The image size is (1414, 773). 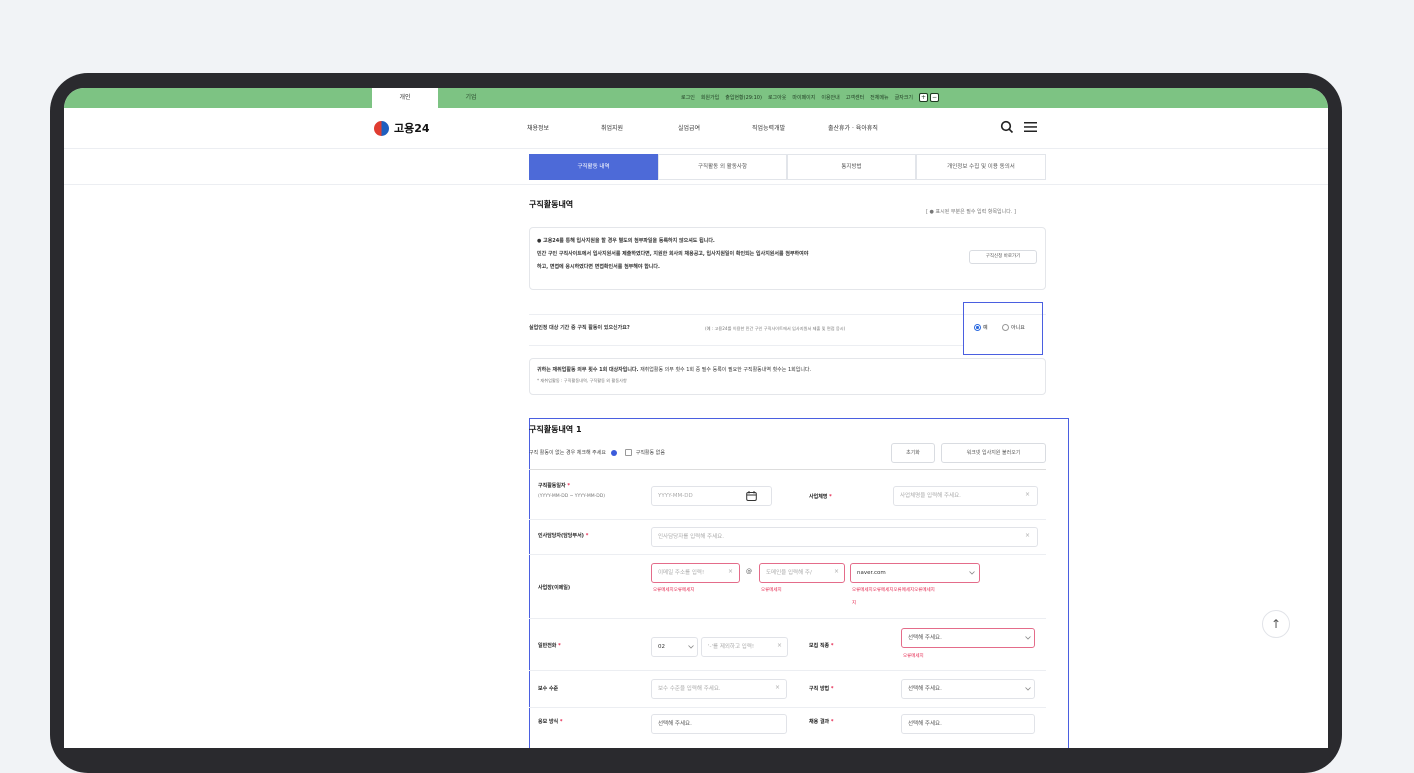 What do you see at coordinates (412, 128) in the screenshot?
I see `logo-text: 고용24` at bounding box center [412, 128].